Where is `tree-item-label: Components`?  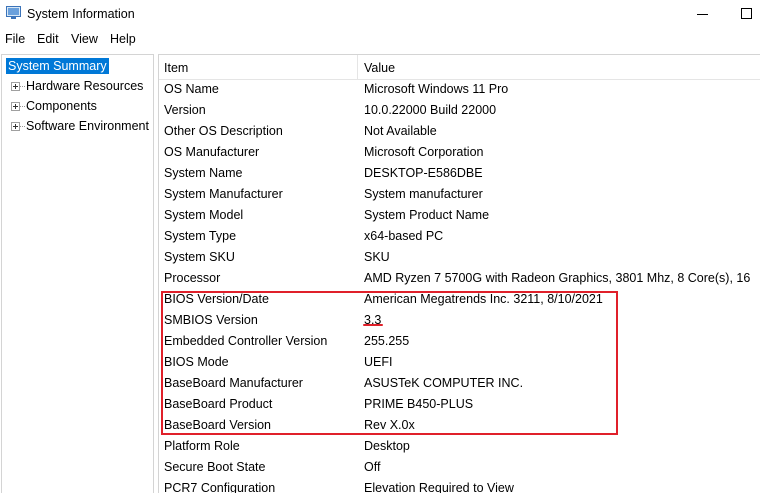 tree-item-label: Components is located at coordinates (61, 106).